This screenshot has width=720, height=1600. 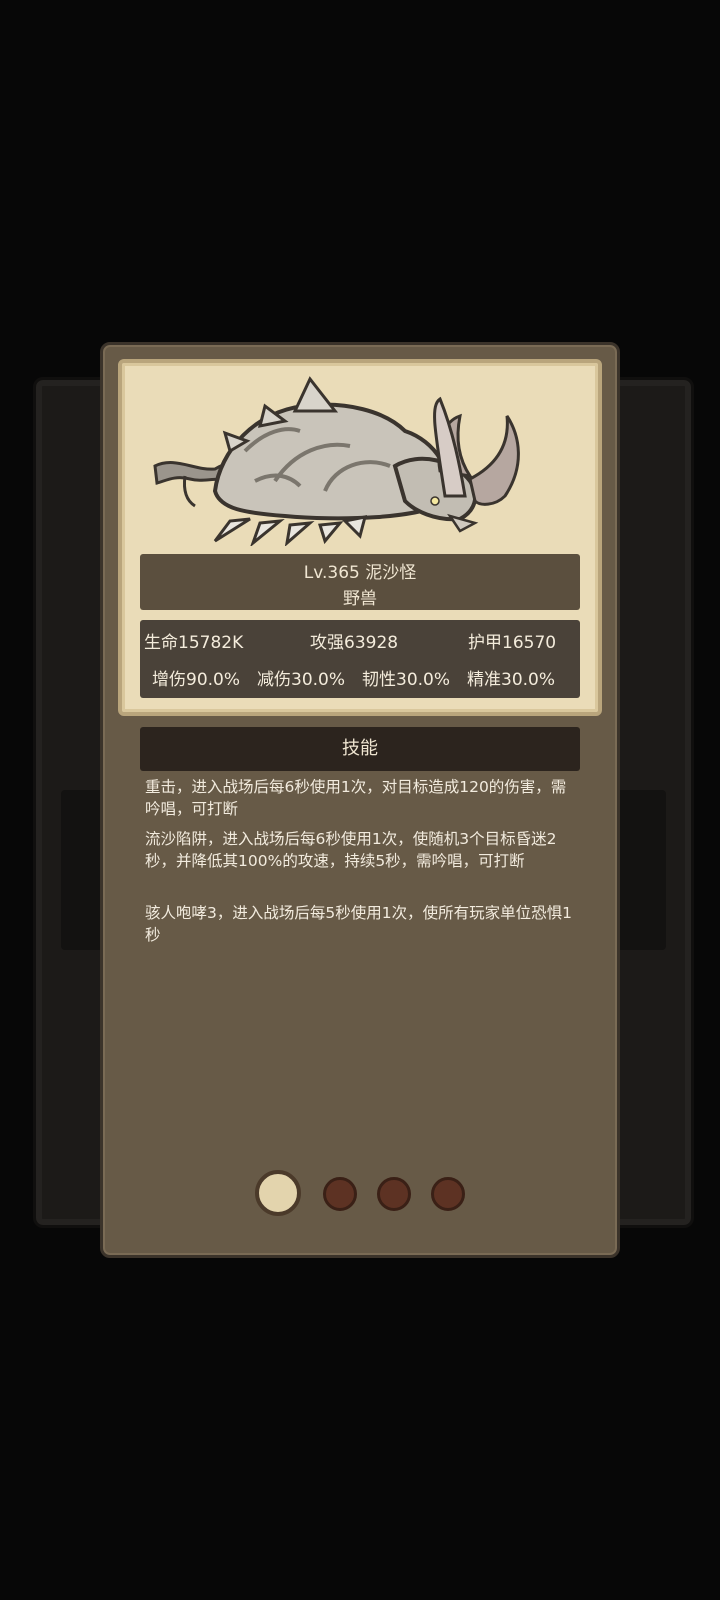 What do you see at coordinates (360, 599) in the screenshot?
I see `monster-category: 野兽` at bounding box center [360, 599].